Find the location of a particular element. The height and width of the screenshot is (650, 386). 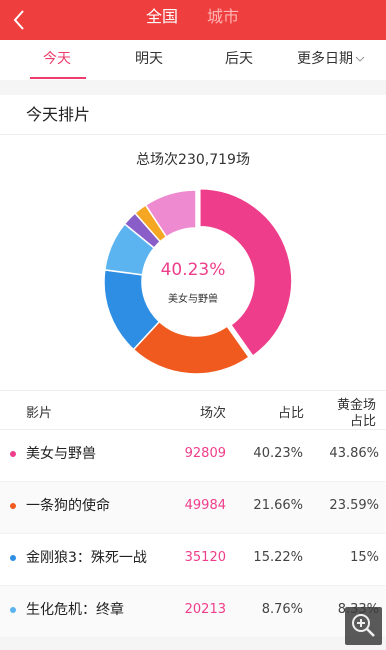

tab-tomorrow: 明天 is located at coordinates (149, 60).